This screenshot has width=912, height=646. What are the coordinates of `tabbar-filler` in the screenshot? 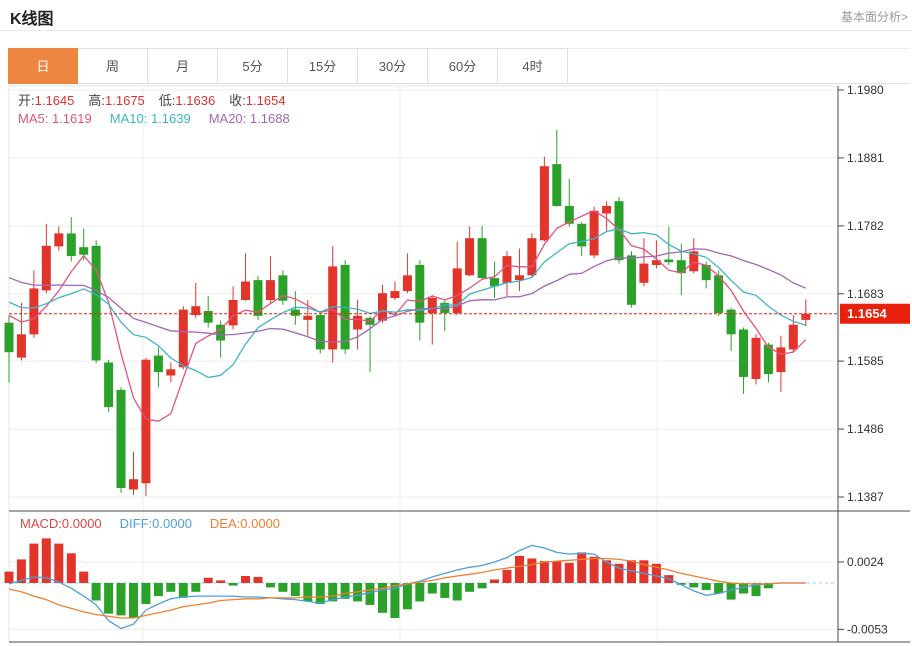 It's located at (739, 66).